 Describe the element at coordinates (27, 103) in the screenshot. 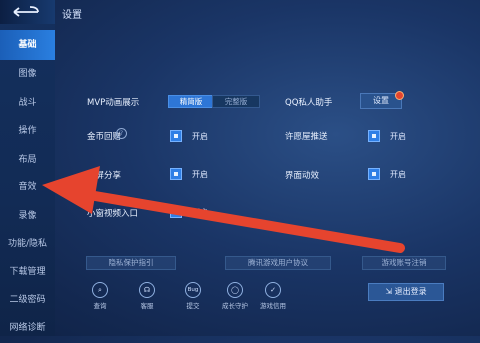

I see `sidebar-item-combat: 战斗` at that location.